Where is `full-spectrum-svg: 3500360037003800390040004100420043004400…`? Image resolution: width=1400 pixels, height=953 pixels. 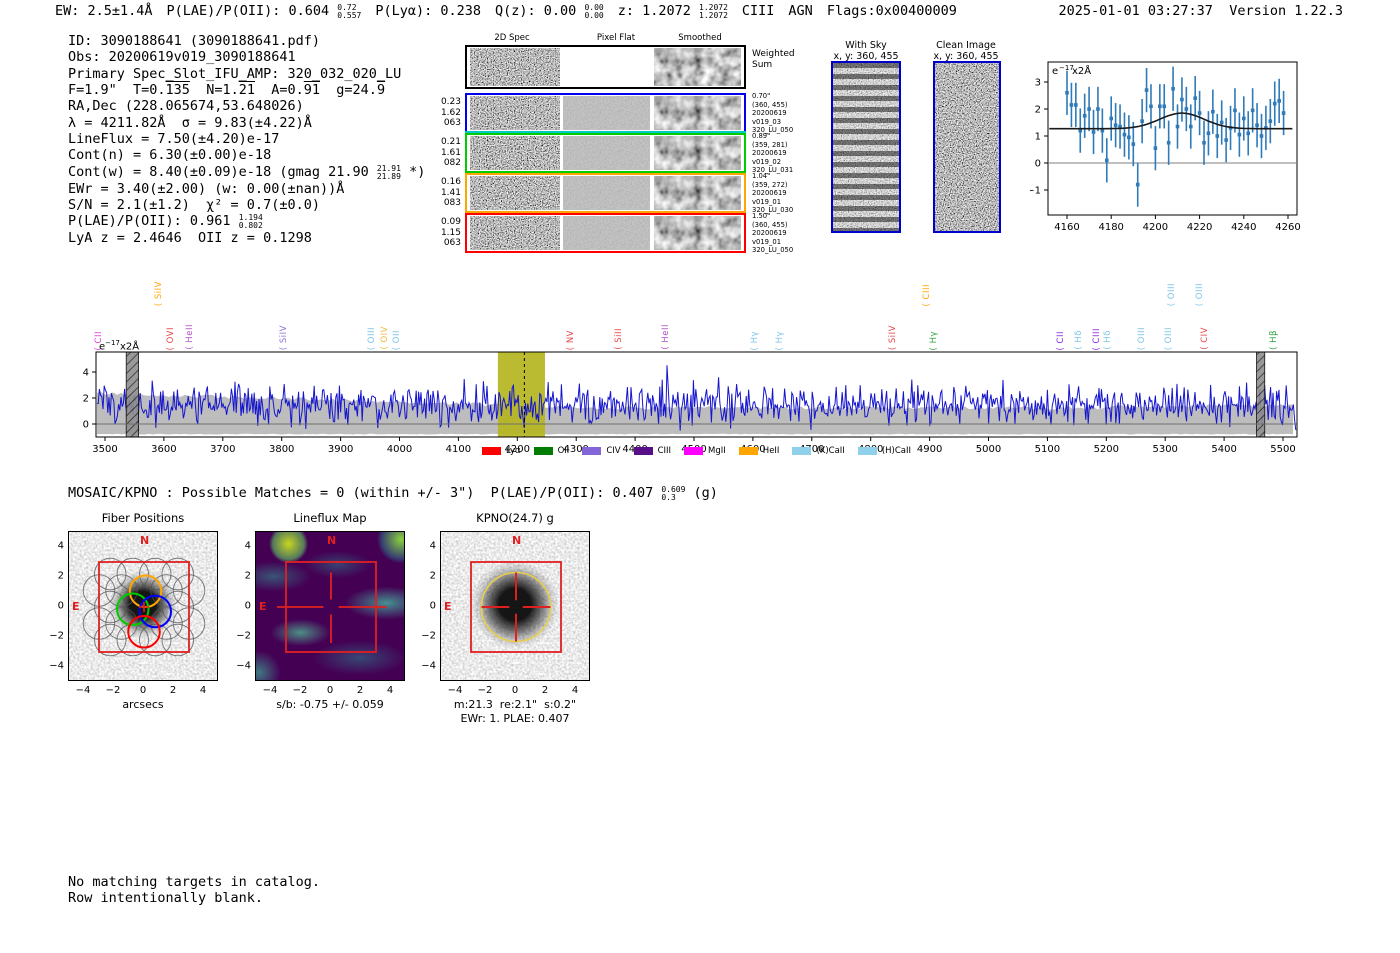
full-spectrum-svg: 3500360037003800390040004100420043004400… is located at coordinates (690, 403).